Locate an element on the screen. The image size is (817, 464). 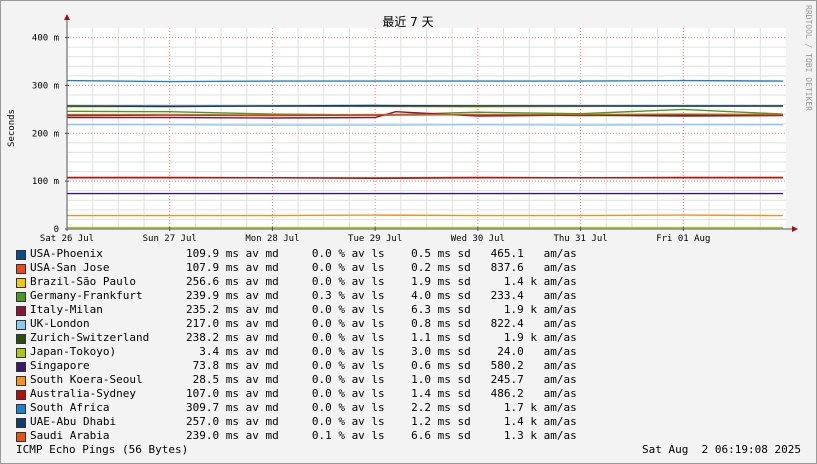
y-tick-label: 400 m is located at coordinates (45, 39).